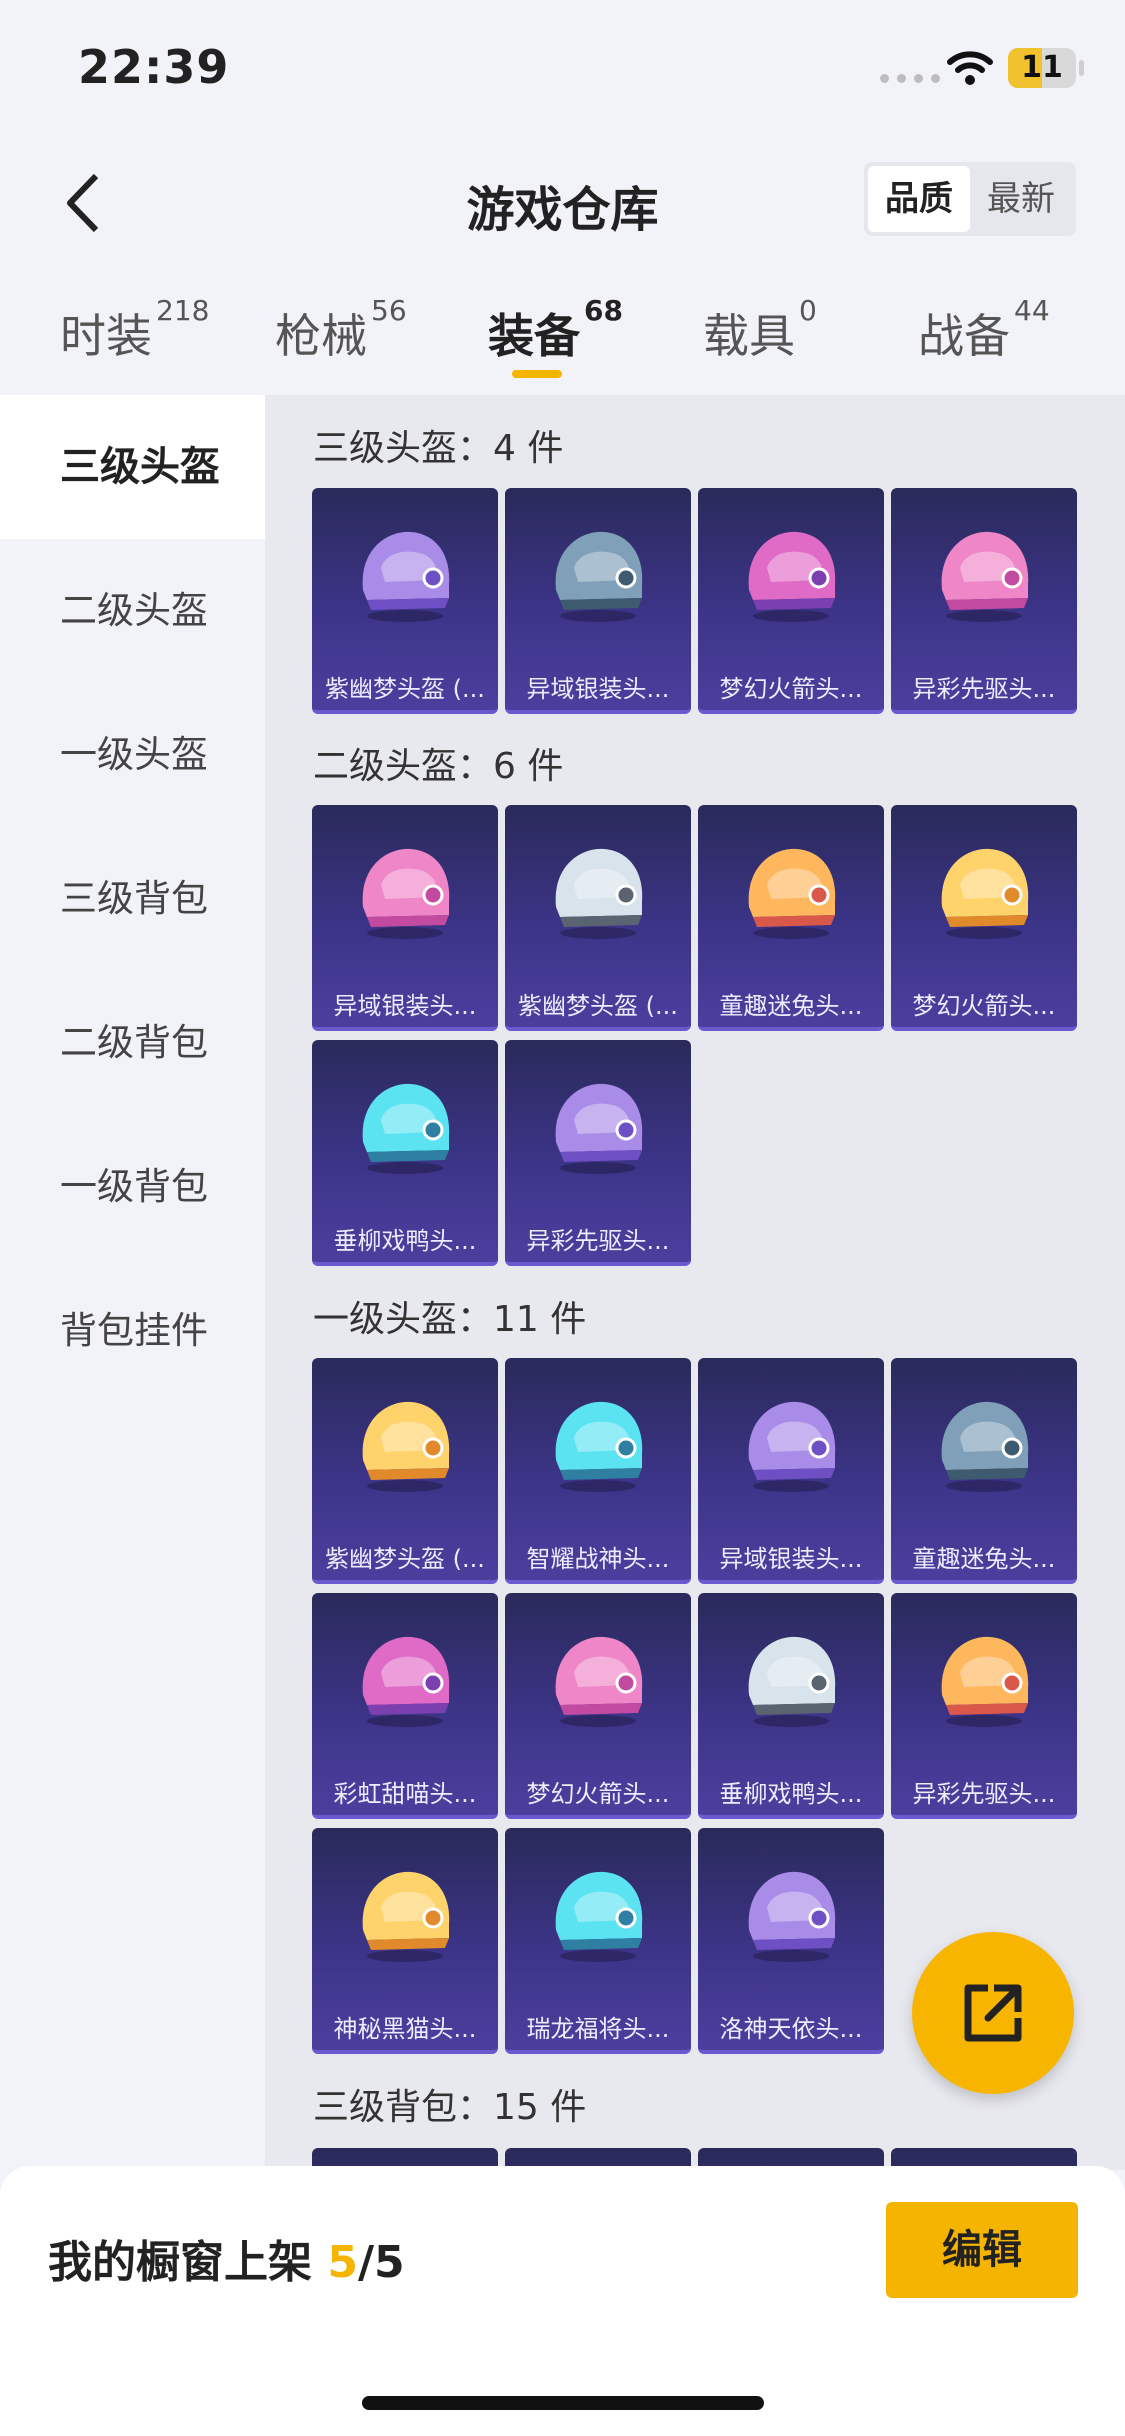 This screenshot has width=1125, height=2436. Describe the element at coordinates (132, 467) in the screenshot. I see `sidebar-item-lv3-helmet: 三级头盔` at that location.